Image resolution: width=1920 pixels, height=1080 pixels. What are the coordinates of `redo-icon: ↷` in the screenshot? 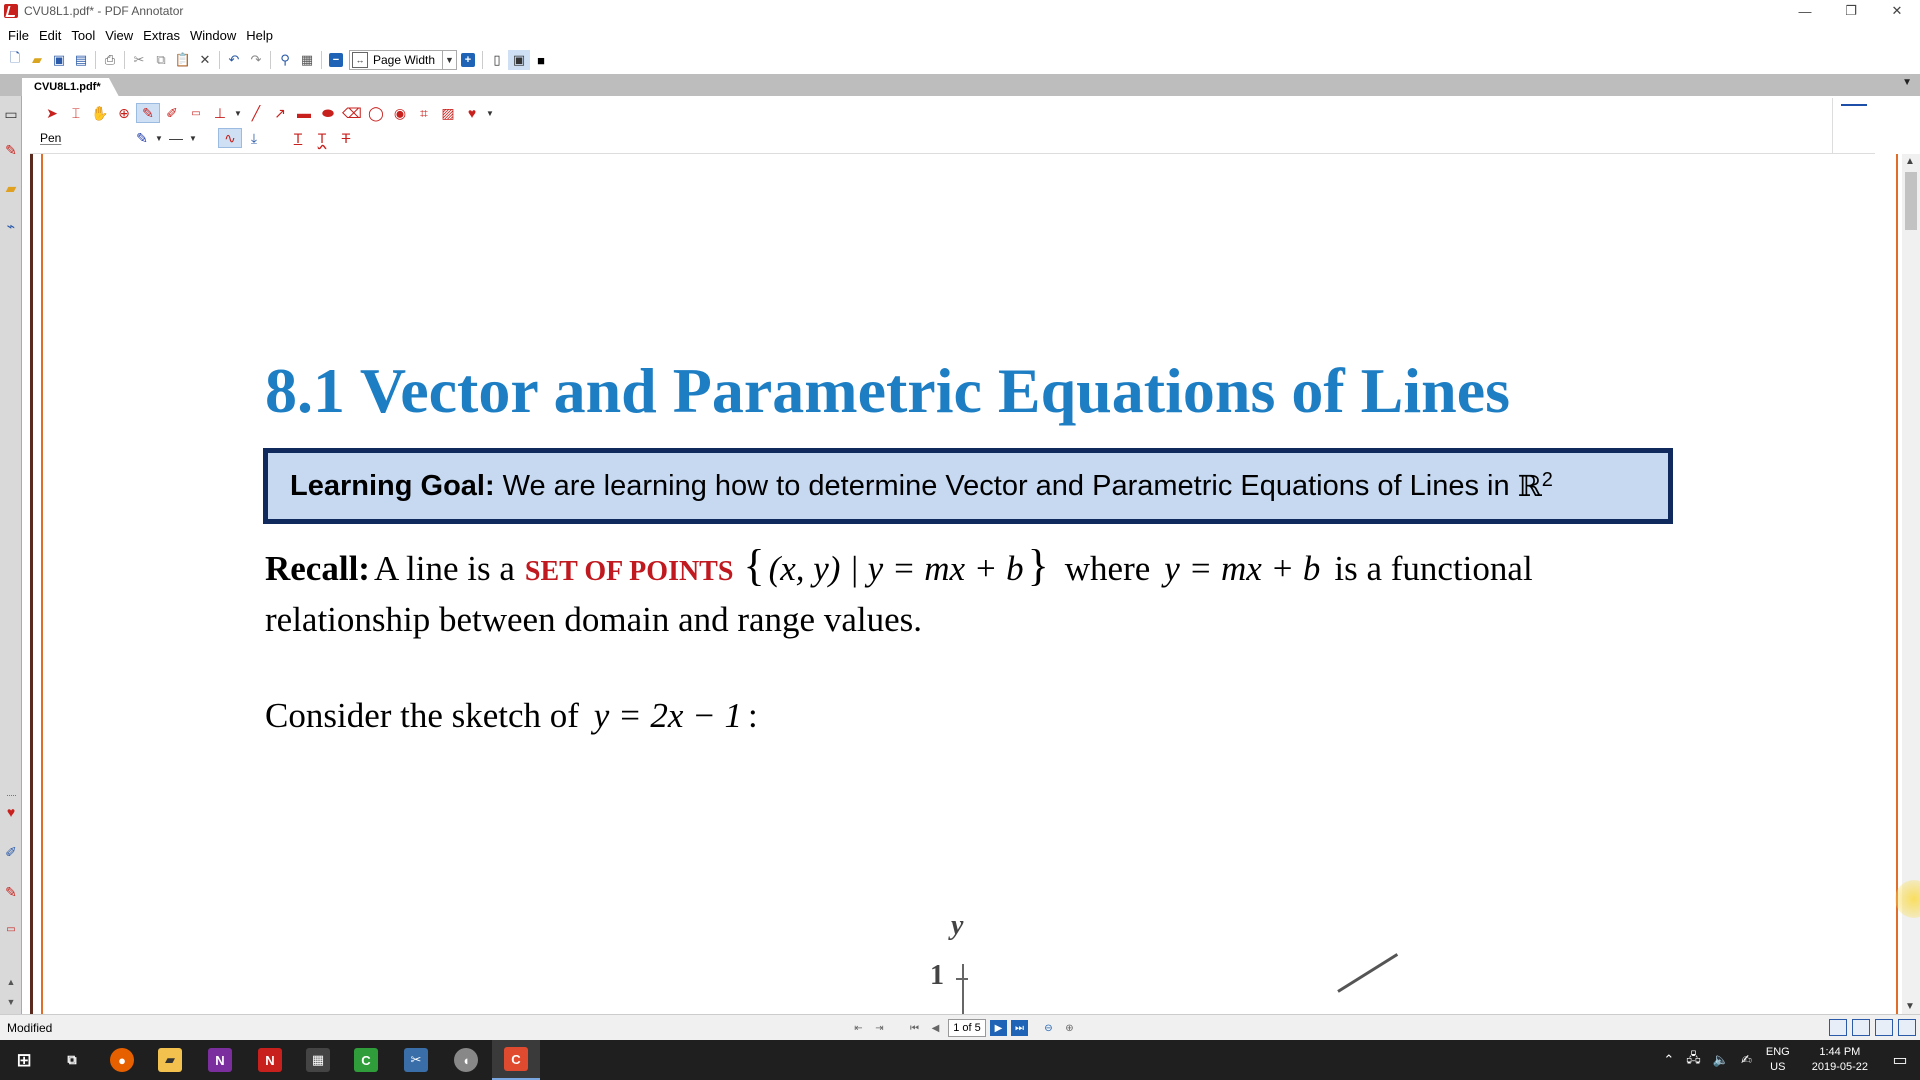 It's located at (256, 60).